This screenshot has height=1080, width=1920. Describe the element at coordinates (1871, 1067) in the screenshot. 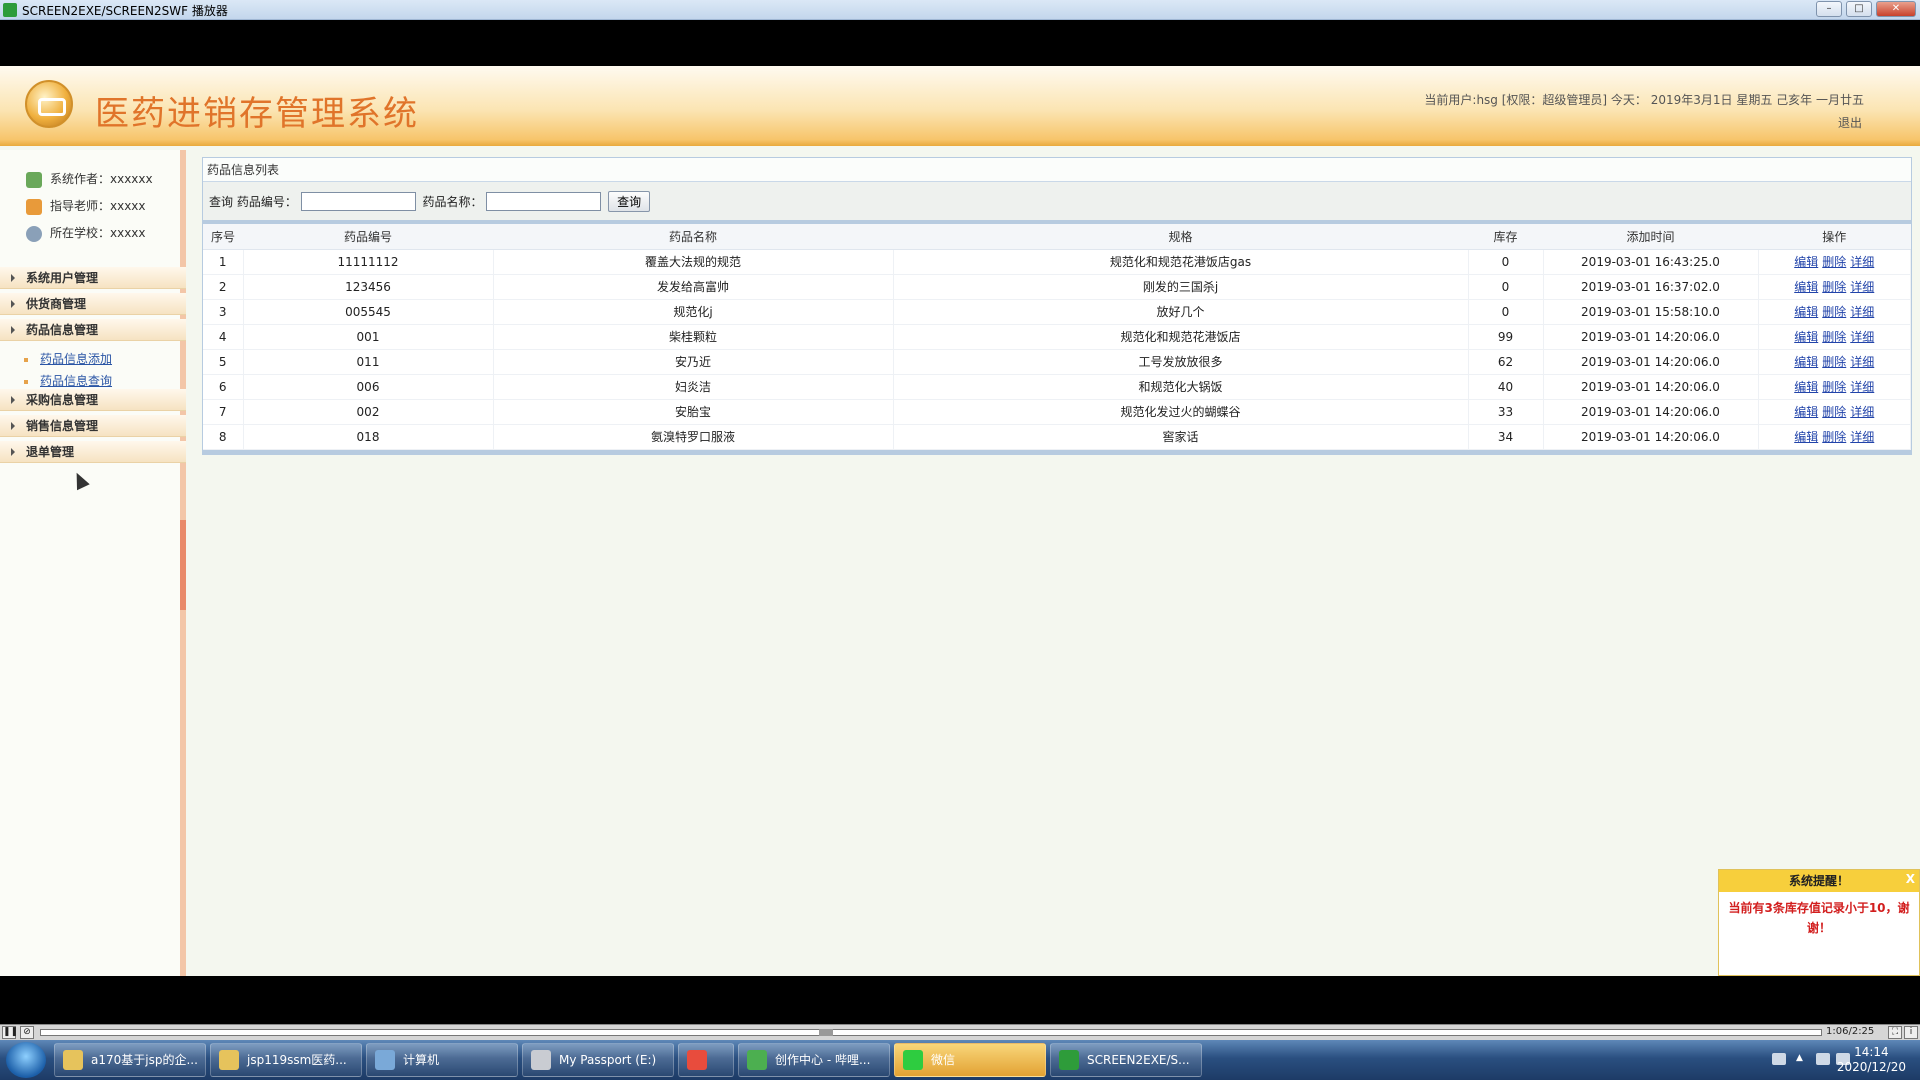

I see `clock-date: 2020/12/20` at that location.